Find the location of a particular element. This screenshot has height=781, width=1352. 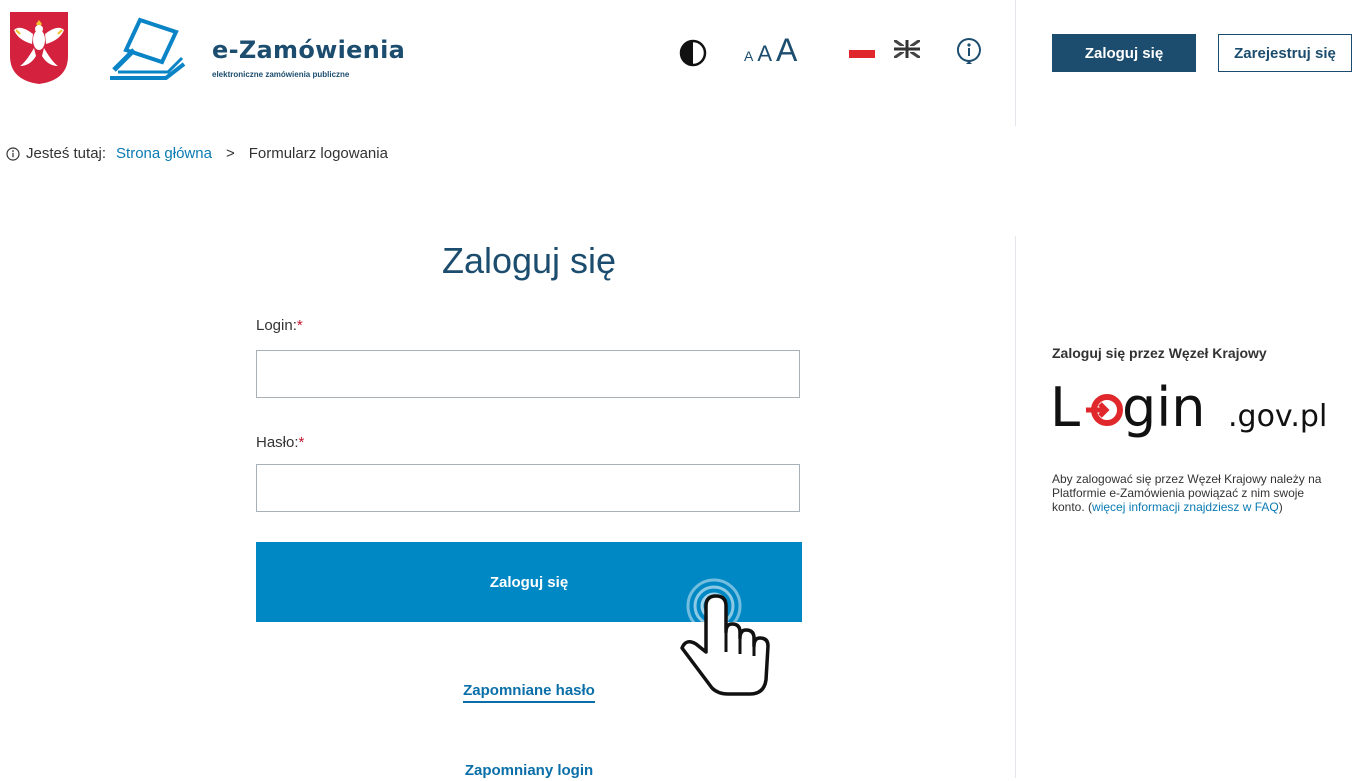

forgot-login-link: Zapomniany login is located at coordinates (529, 770).